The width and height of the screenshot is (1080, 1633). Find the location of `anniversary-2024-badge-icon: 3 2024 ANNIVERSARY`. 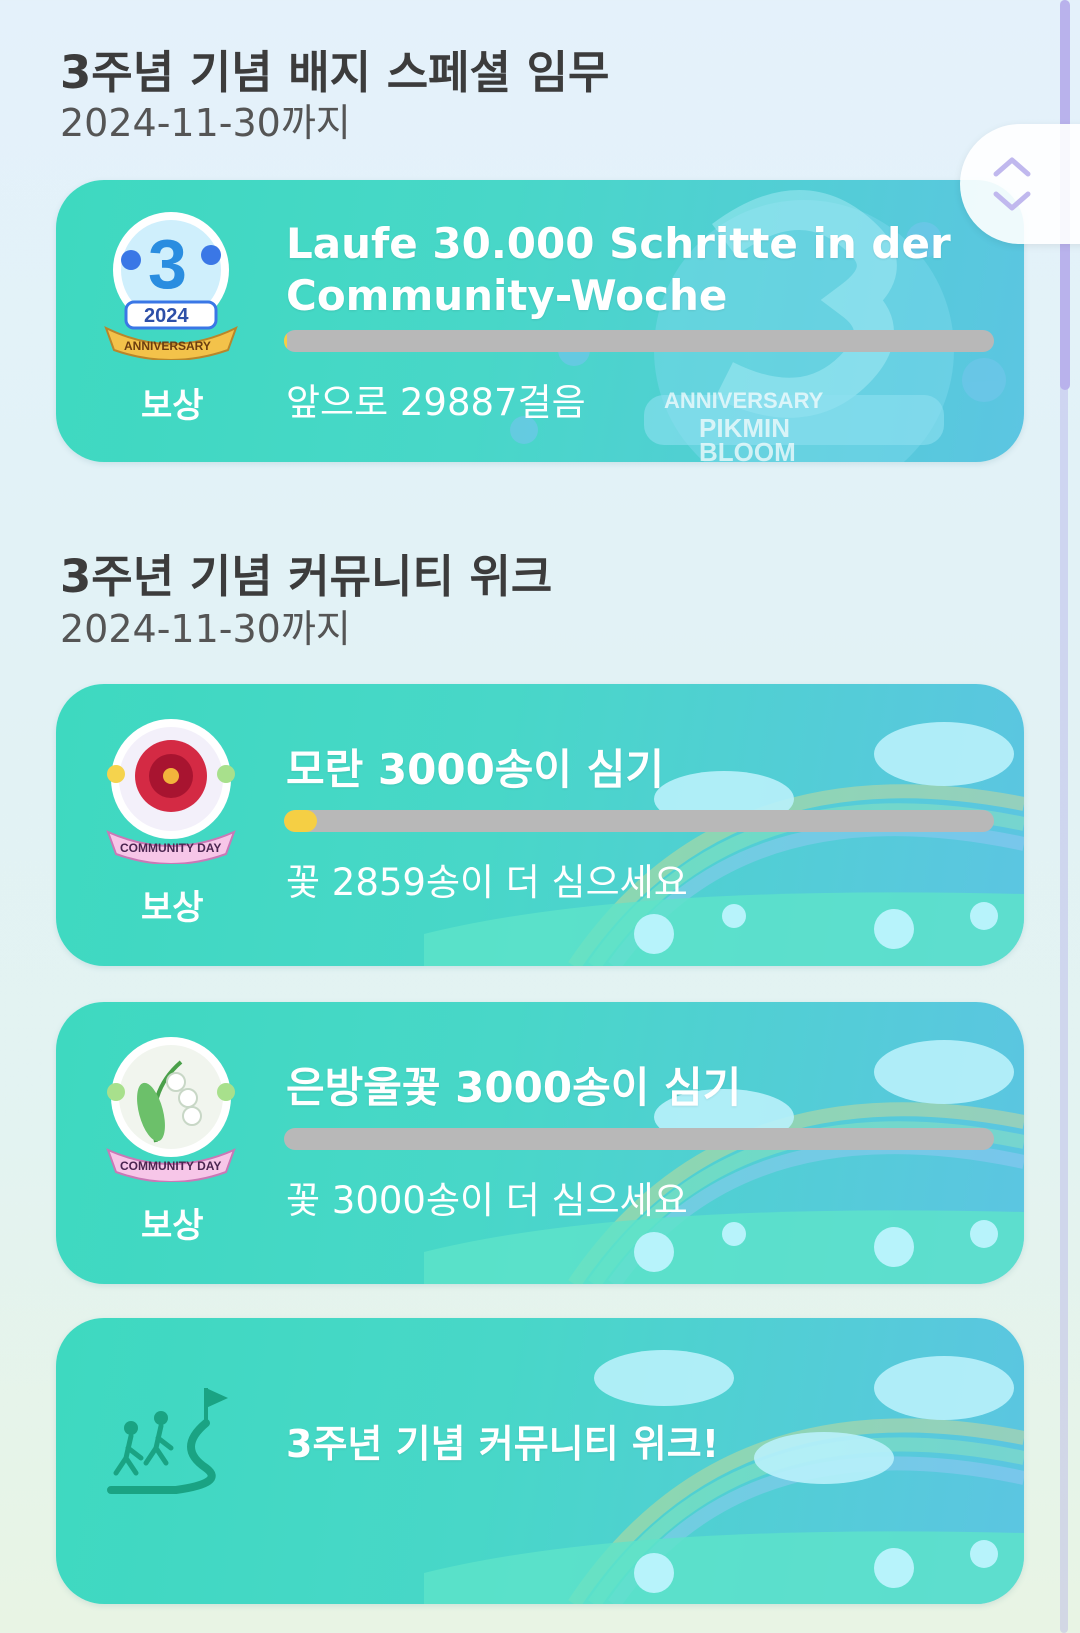

anniversary-2024-badge-icon: 3 2024 ANNIVERSARY is located at coordinates (171, 286).